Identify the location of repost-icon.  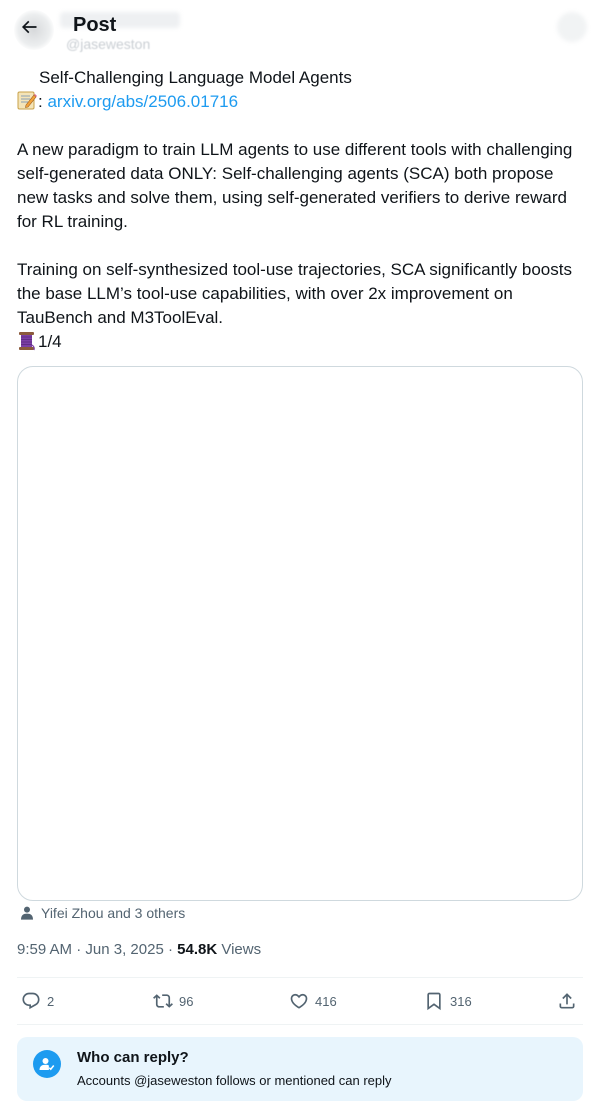
(163, 1001).